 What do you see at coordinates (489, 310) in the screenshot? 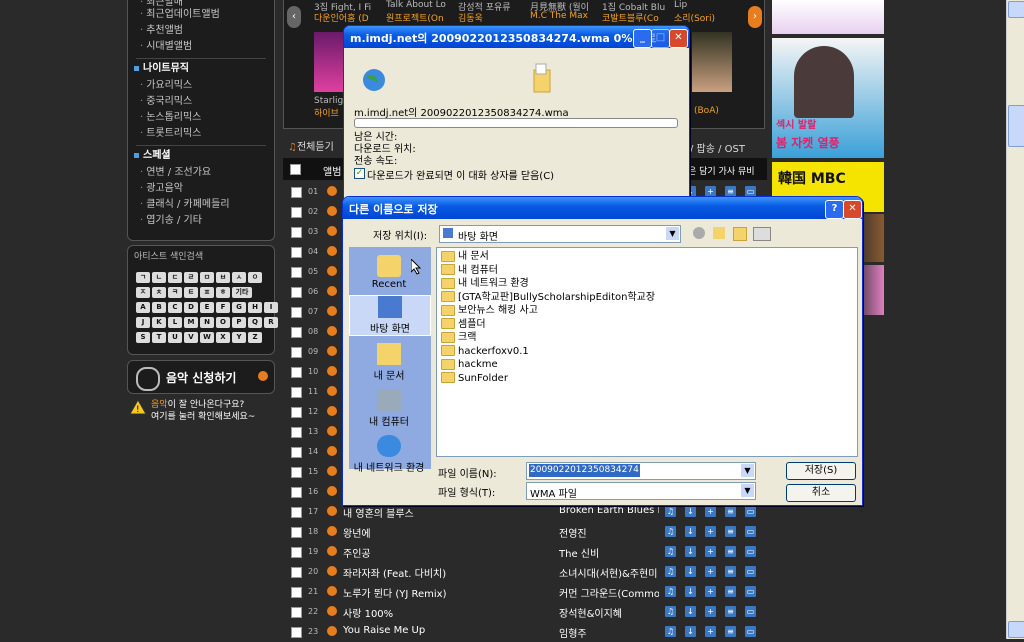
I see `file-list-item: 보안뉴스 해킹 사고` at bounding box center [489, 310].